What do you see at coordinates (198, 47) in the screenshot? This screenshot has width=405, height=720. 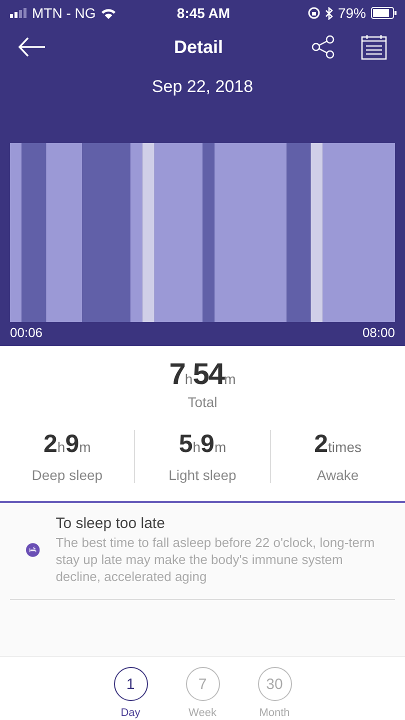 I see `page-title: Detail` at bounding box center [198, 47].